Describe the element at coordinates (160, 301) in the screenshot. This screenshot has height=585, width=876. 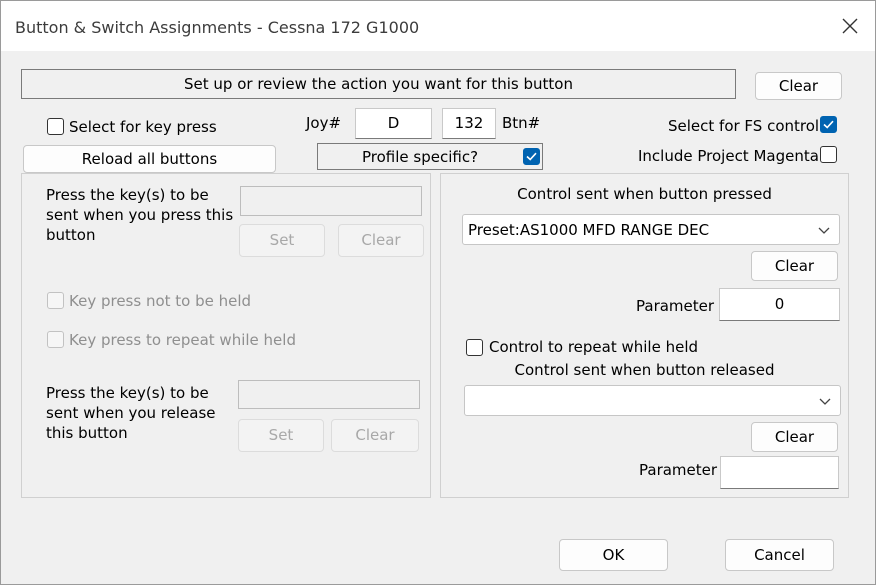
I see `not-held-label: Key press not to be held` at that location.